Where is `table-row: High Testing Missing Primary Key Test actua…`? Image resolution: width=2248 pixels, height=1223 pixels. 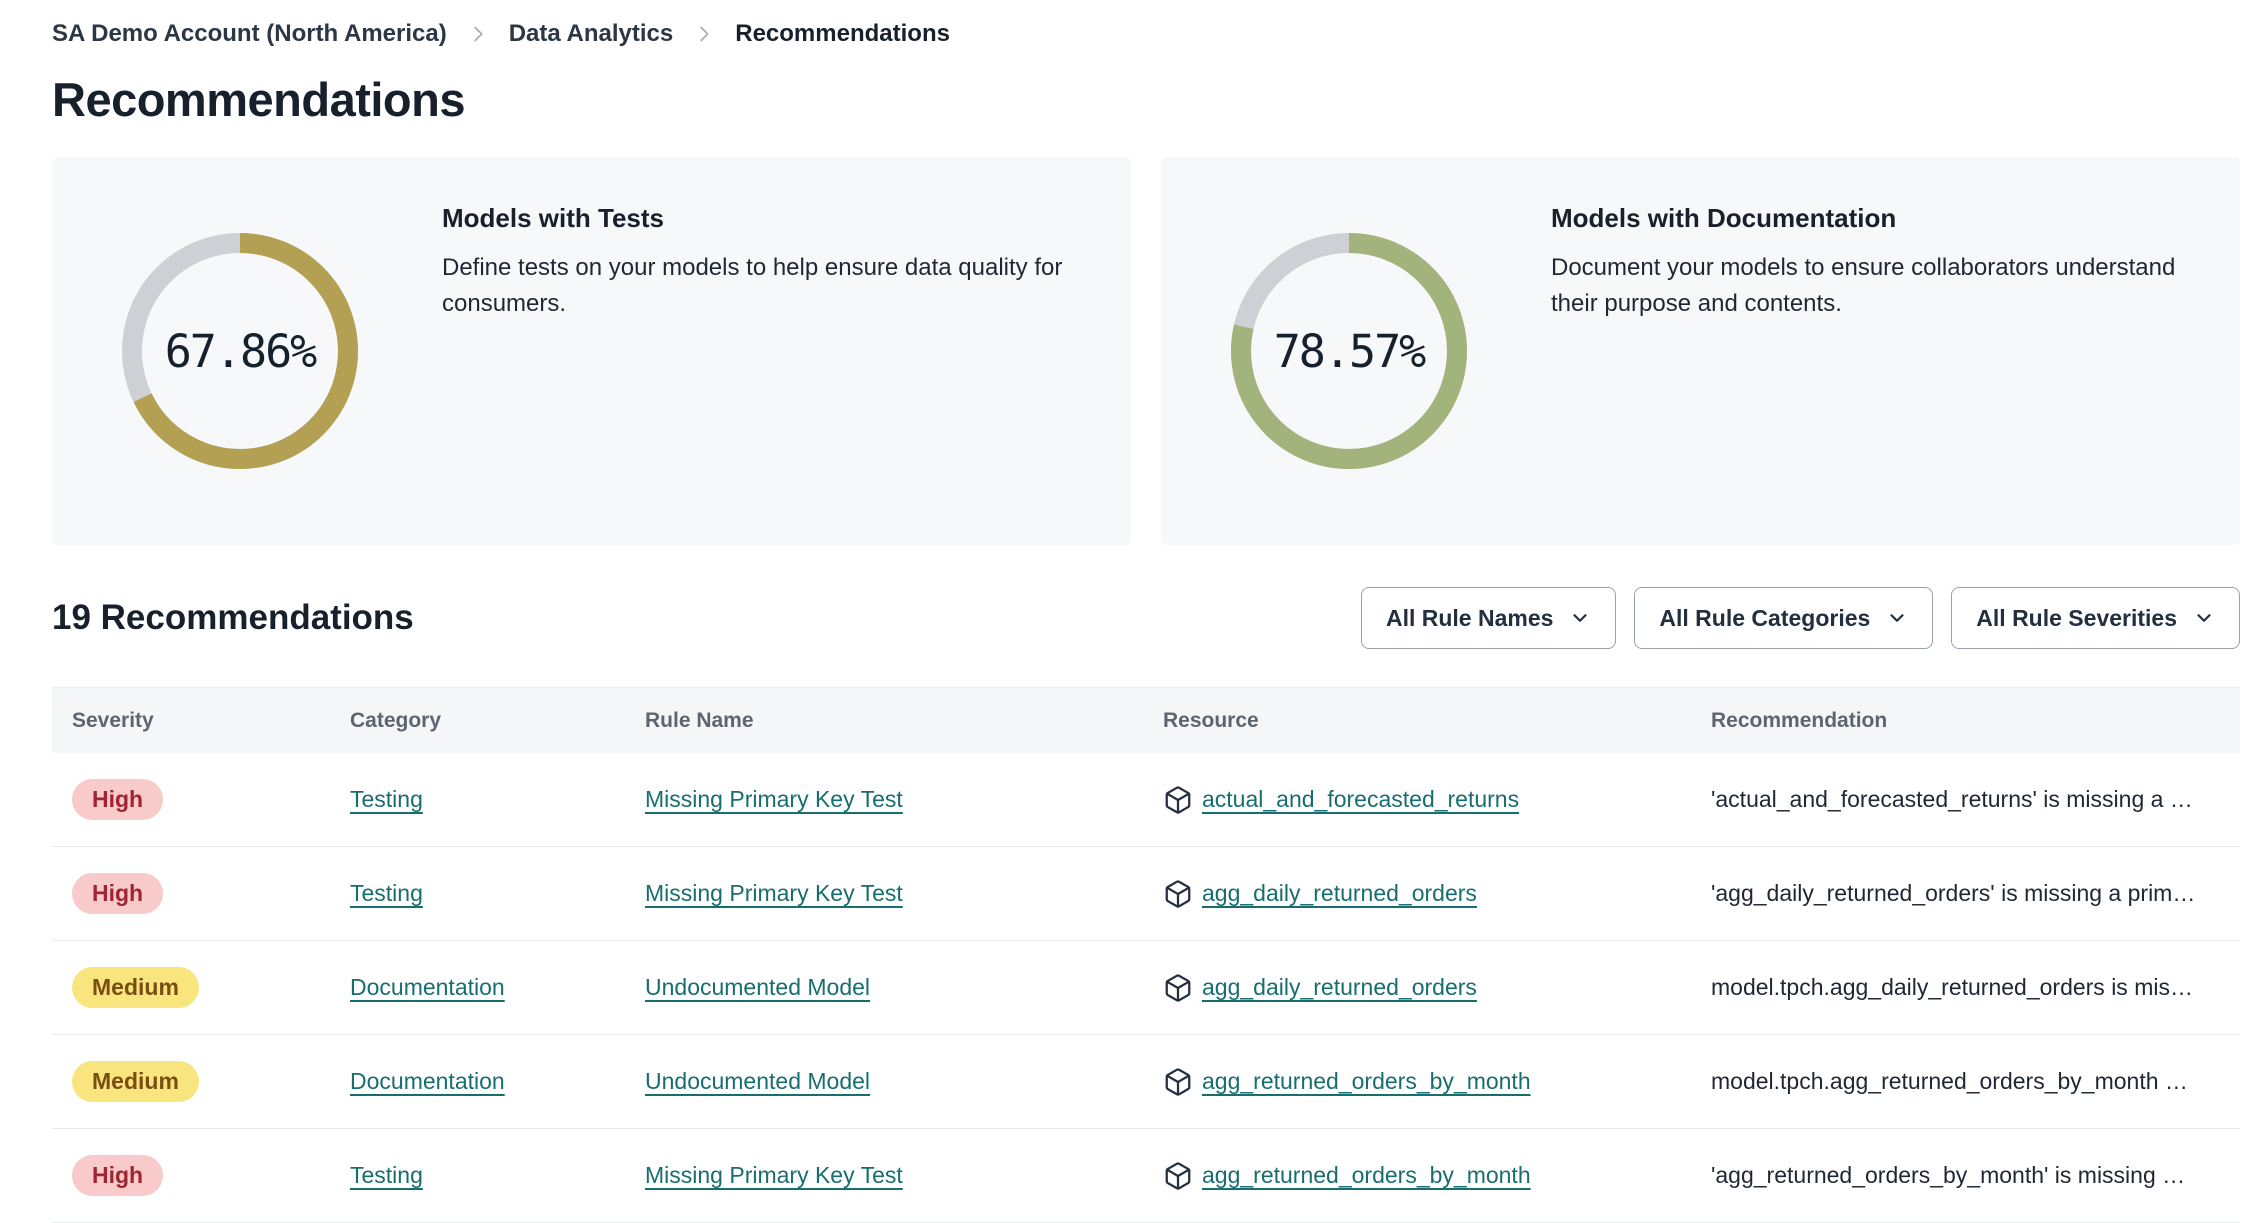
table-row: High Testing Missing Primary Key Test actua… is located at coordinates (1146, 800).